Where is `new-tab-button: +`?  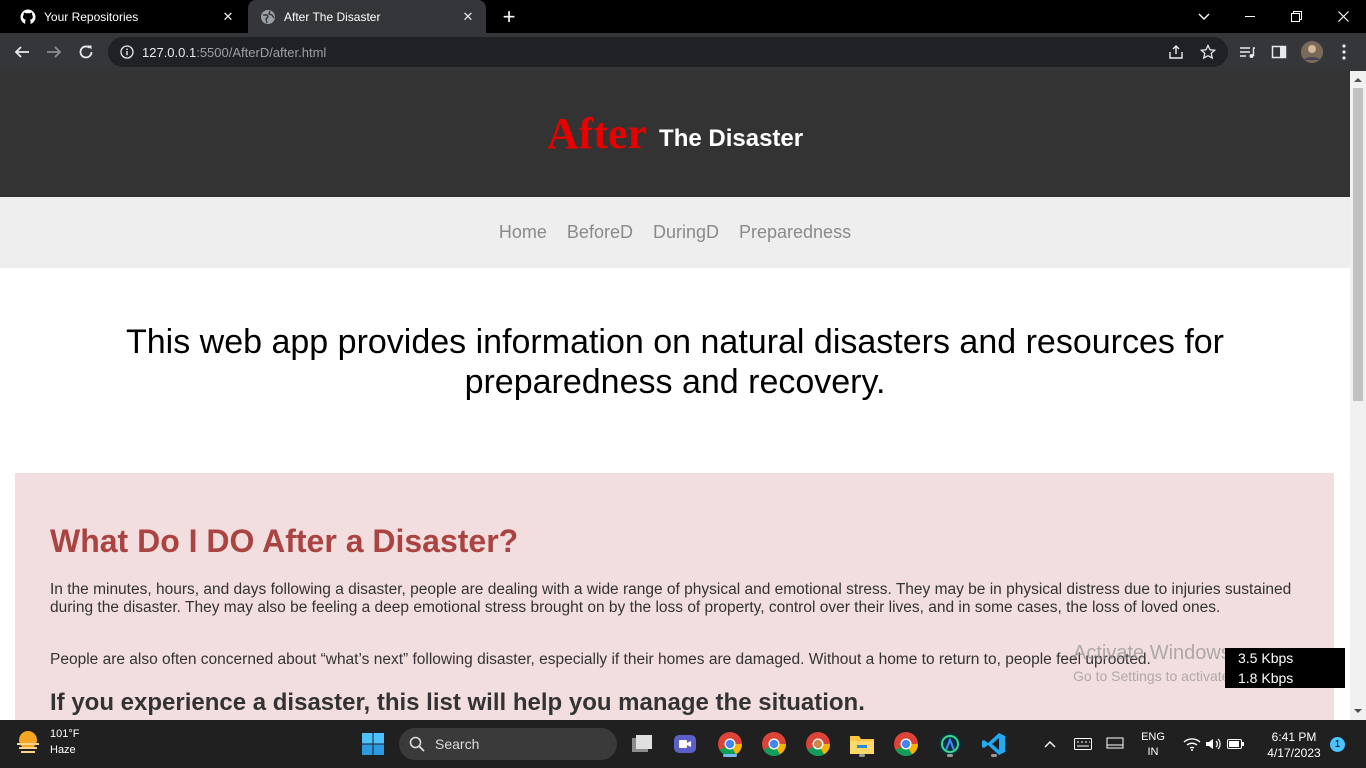 new-tab-button: + is located at coordinates (509, 17).